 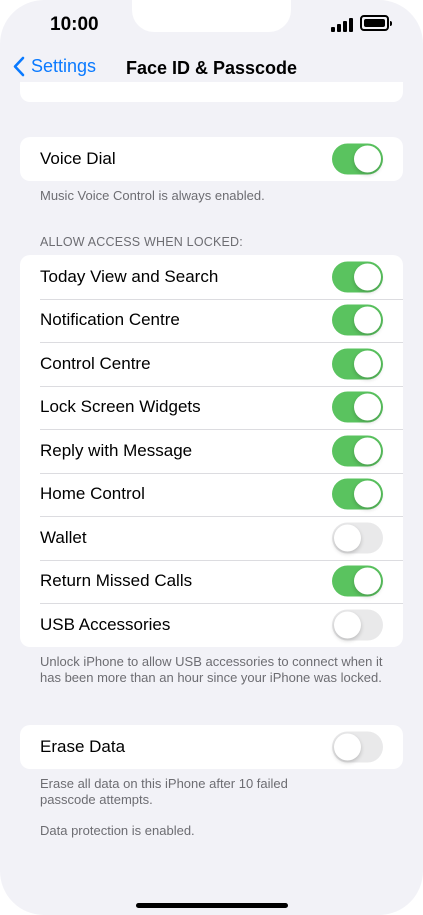 What do you see at coordinates (78, 158) in the screenshot?
I see `voice-dial-label: Voice Dial` at bounding box center [78, 158].